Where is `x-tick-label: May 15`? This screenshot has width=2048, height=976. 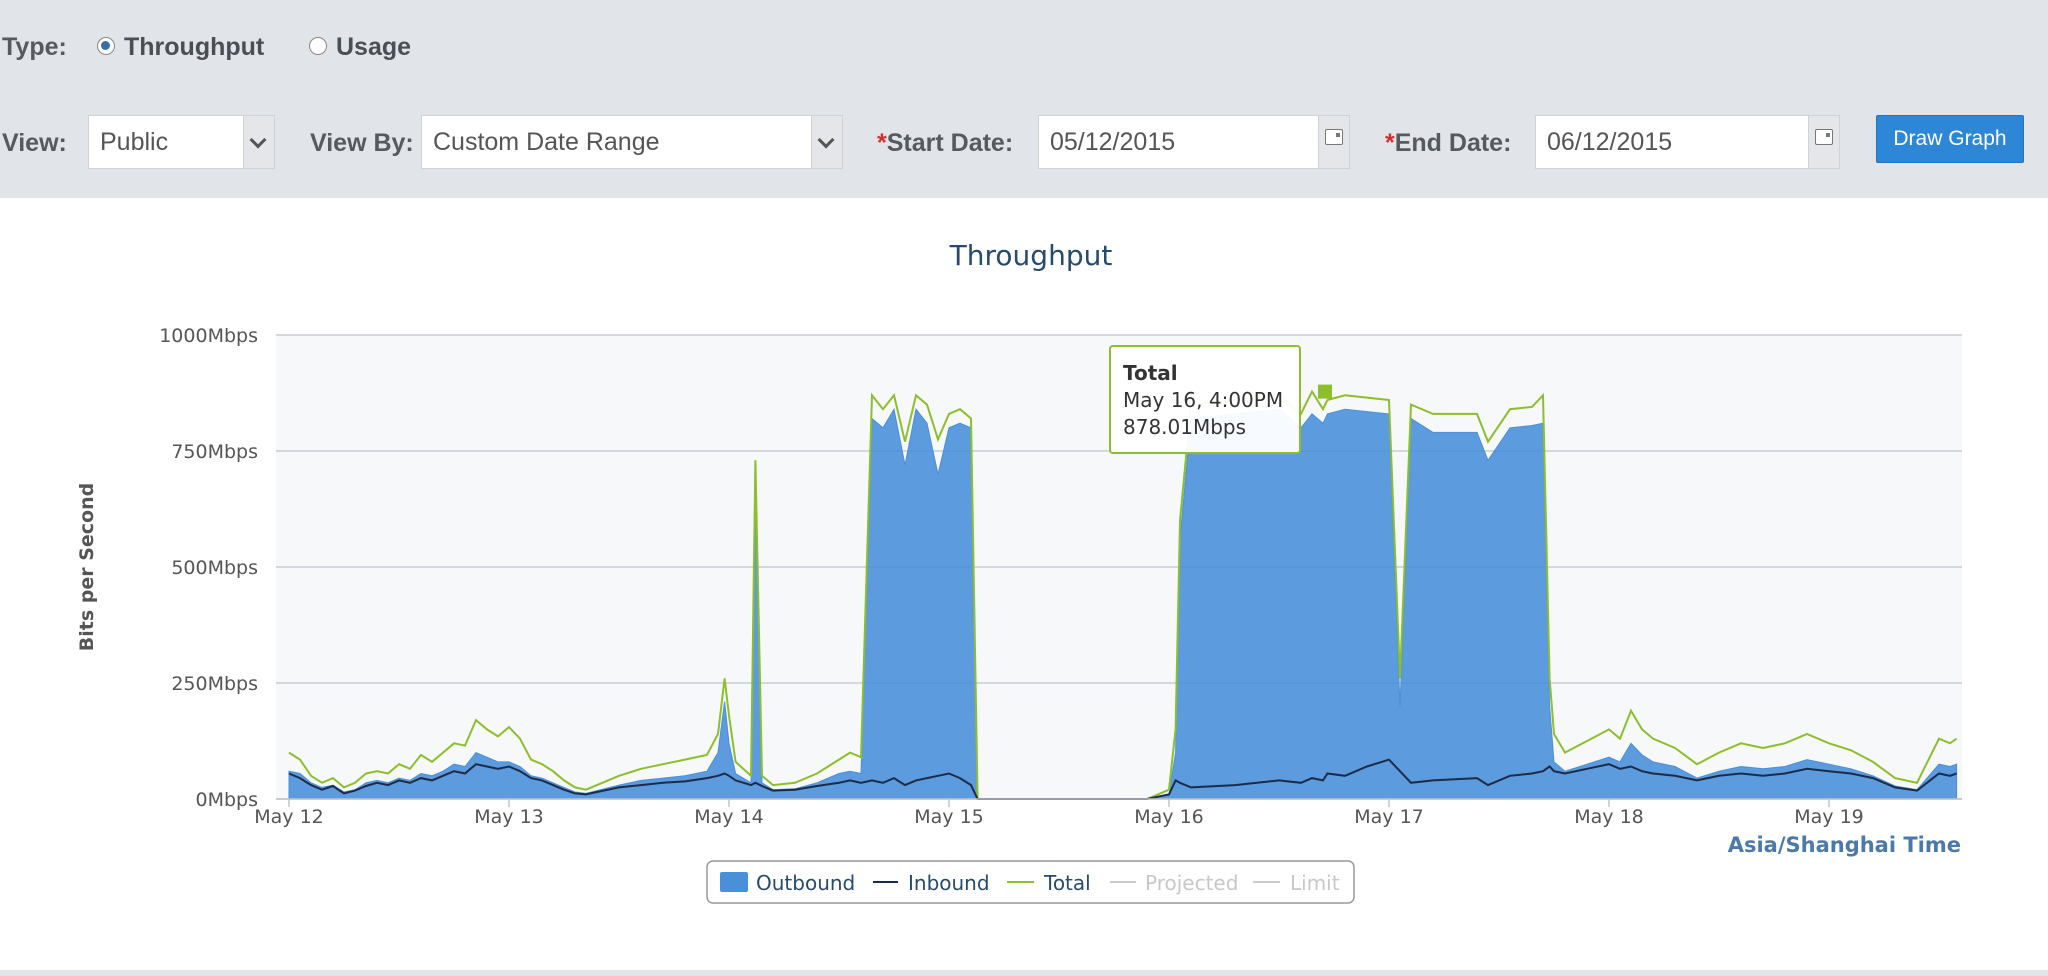
x-tick-label: May 15 is located at coordinates (949, 817).